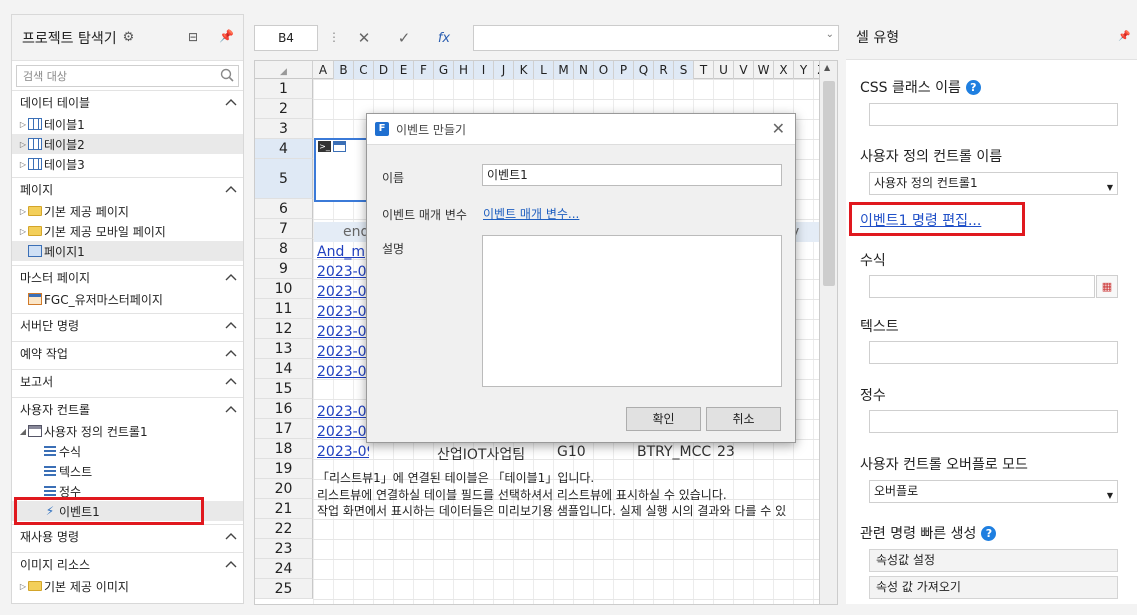  Describe the element at coordinates (764, 70) in the screenshot. I see `col-header: W` at that location.